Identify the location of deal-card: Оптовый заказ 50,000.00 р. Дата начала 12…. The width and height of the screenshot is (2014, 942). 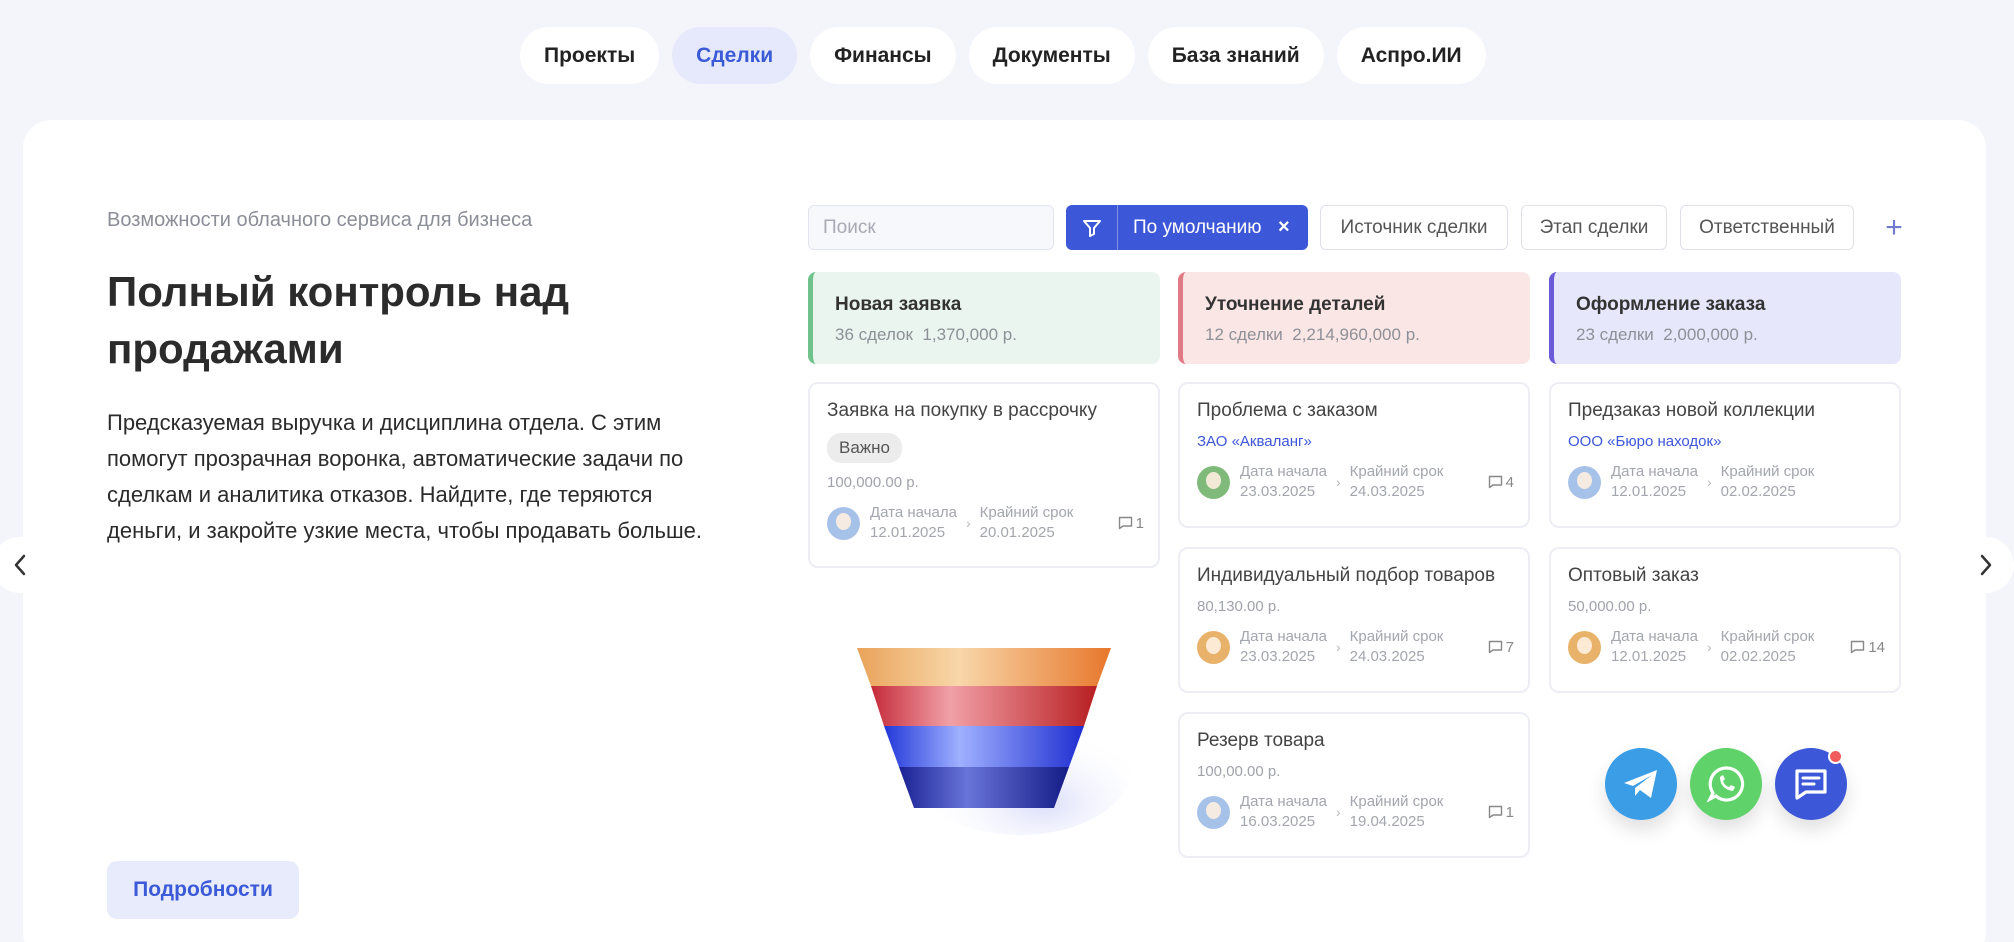
(1725, 620).